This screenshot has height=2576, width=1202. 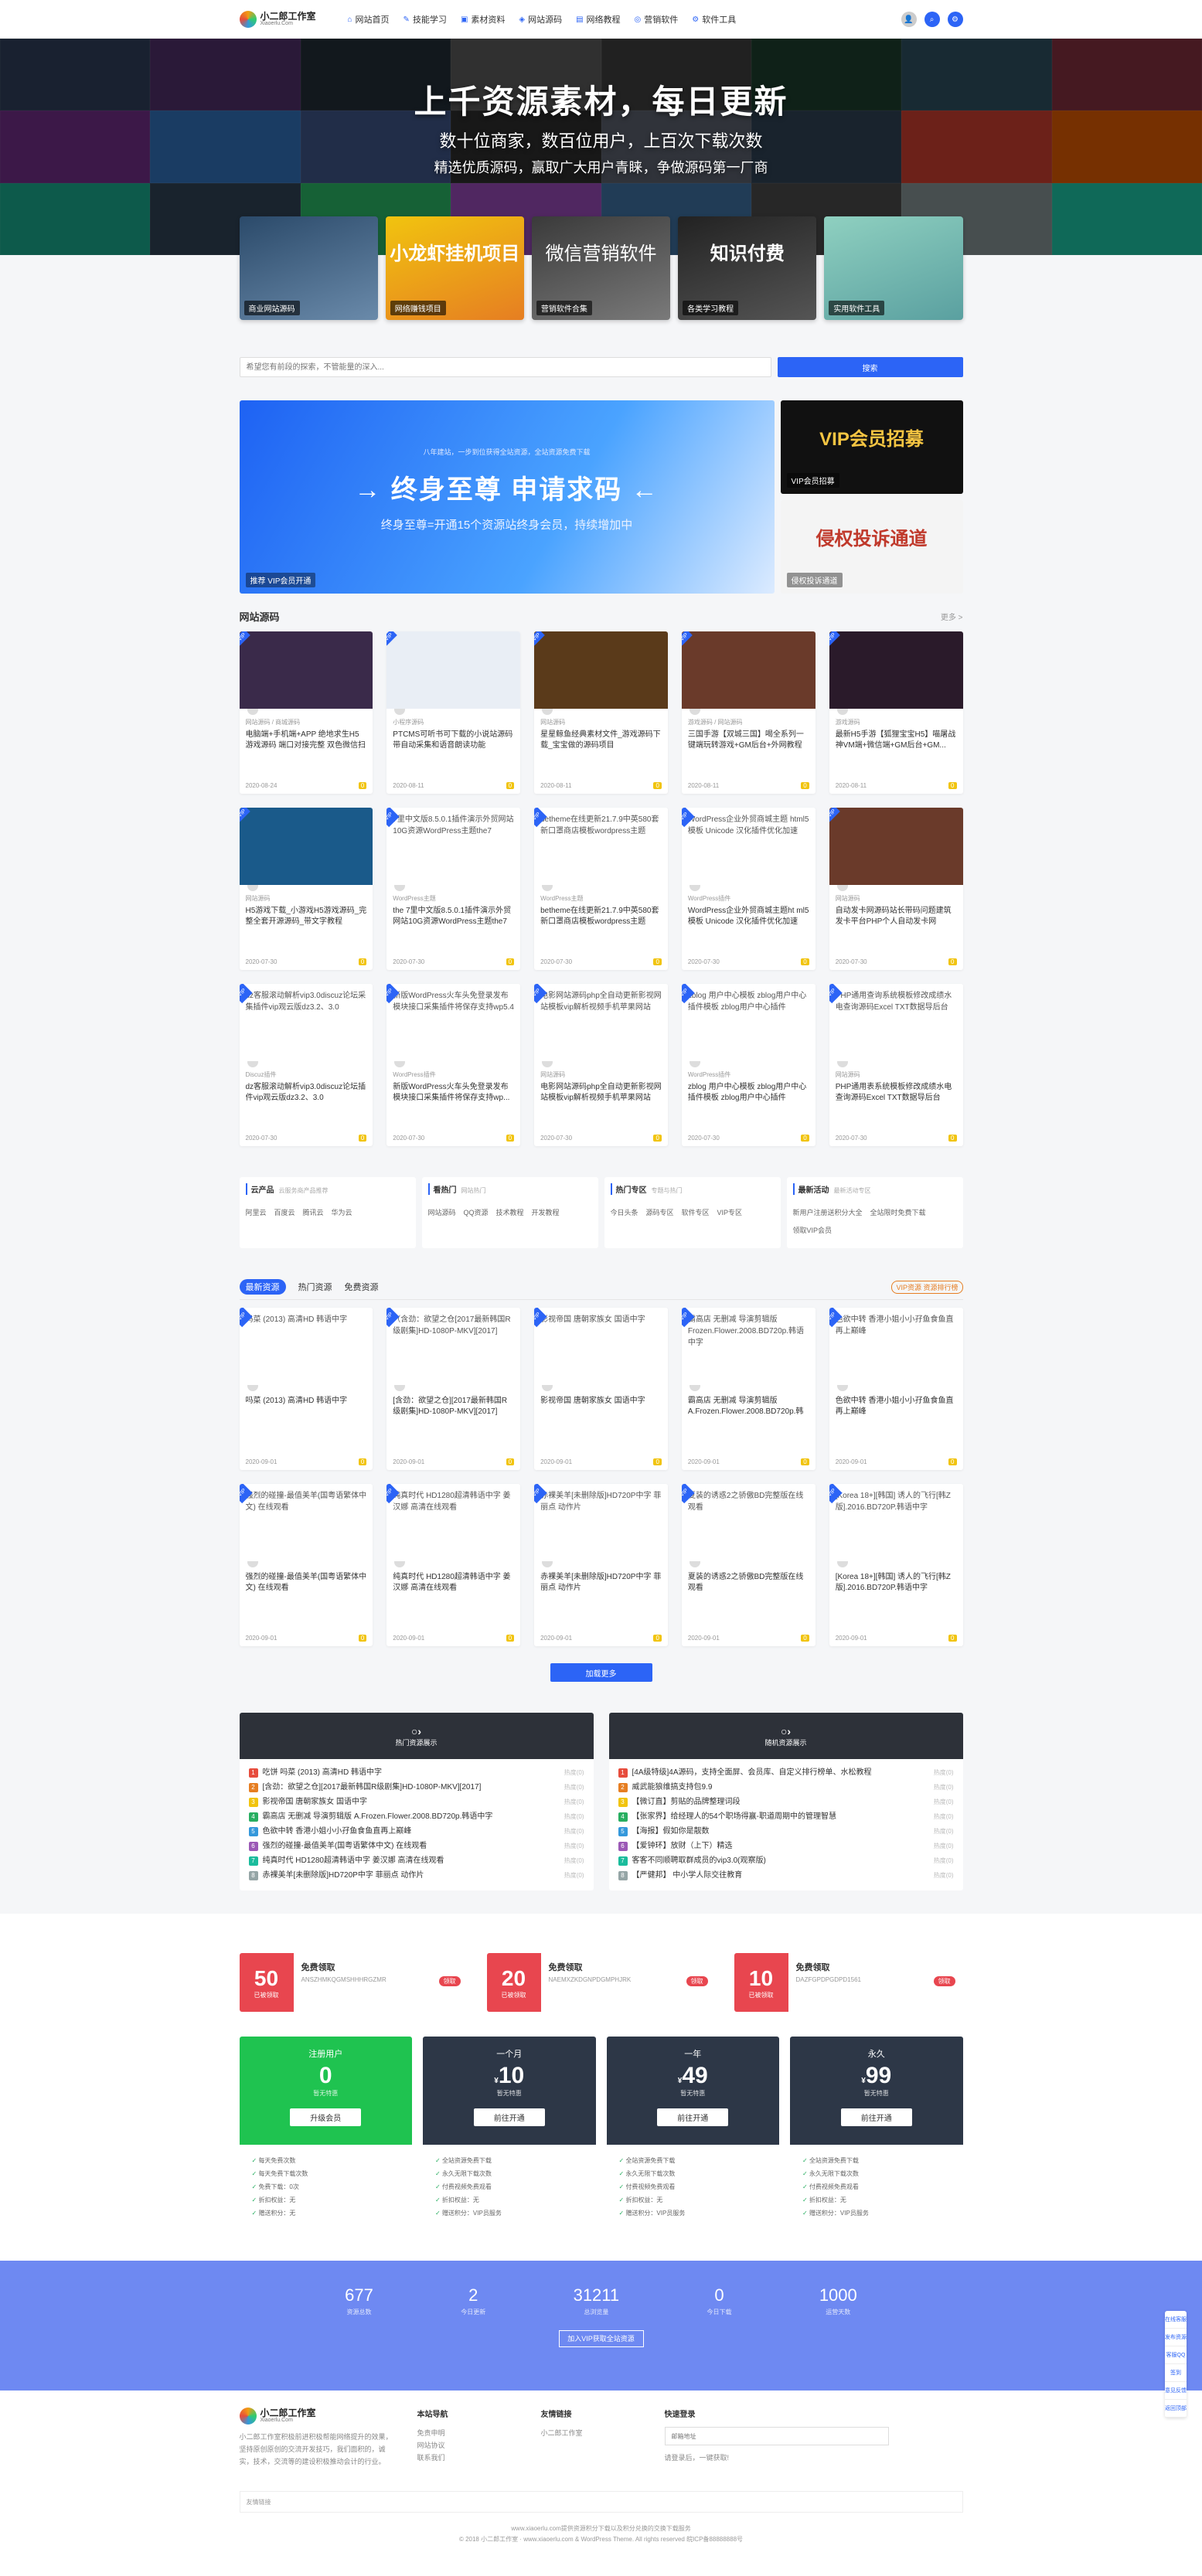 I want to click on nav-item-materials: ▣ 素材资料, so click(x=483, y=19).